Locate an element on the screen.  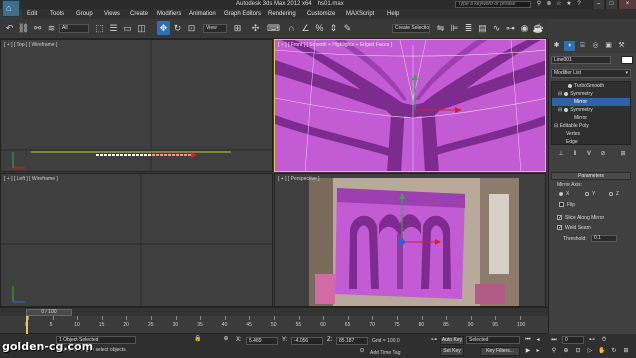
stack-item-symmetry: ⊟ Symmetry is located at coordinates (591, 94).